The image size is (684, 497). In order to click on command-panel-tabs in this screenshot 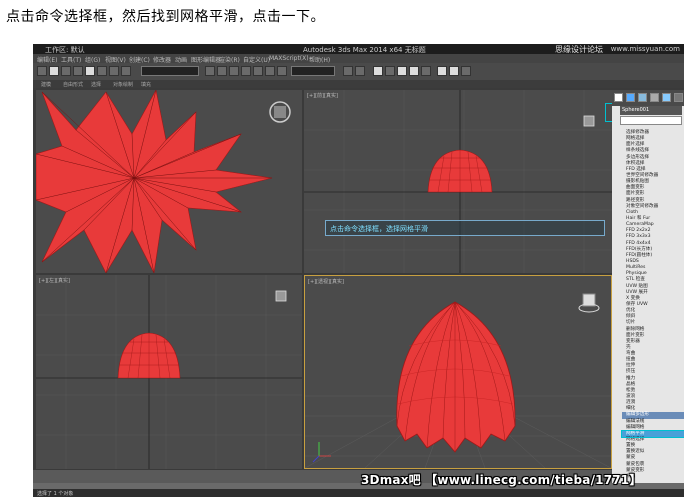, I will do `click(648, 98)`.